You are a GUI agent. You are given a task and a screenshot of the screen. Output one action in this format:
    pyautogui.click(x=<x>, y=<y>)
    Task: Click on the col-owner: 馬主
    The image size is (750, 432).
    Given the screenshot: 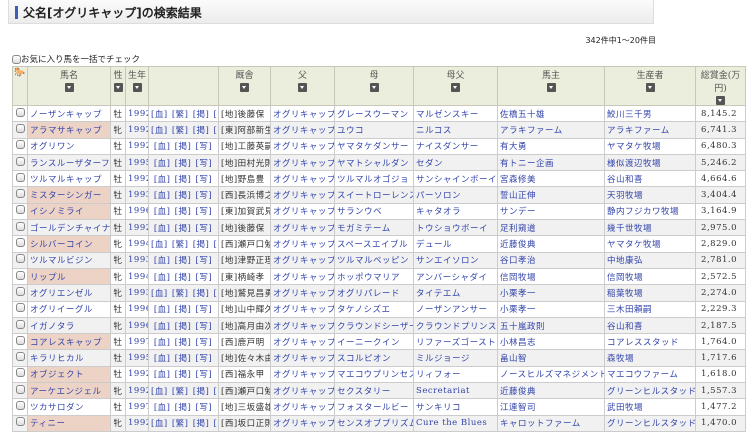 What is the action you would take?
    pyautogui.click(x=551, y=86)
    